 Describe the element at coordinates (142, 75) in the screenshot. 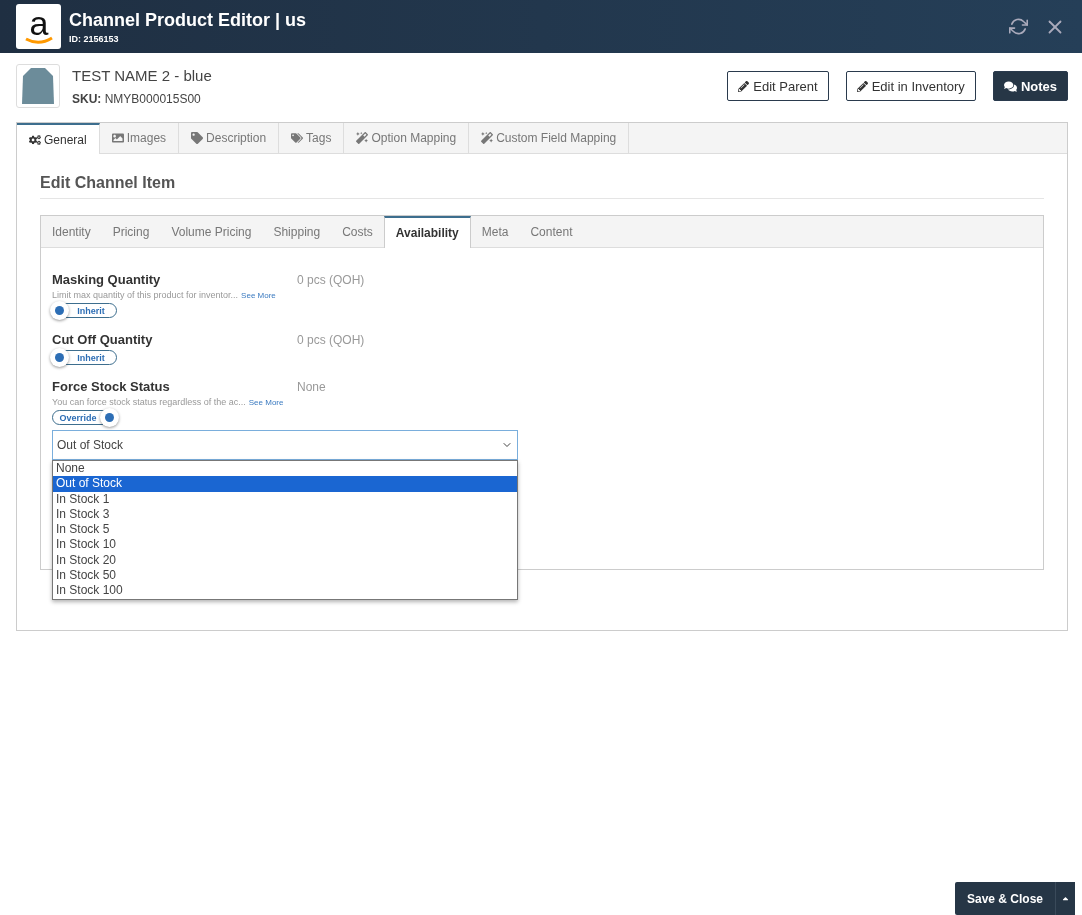

I see `product-name: TEST NAME 2 - blue` at that location.